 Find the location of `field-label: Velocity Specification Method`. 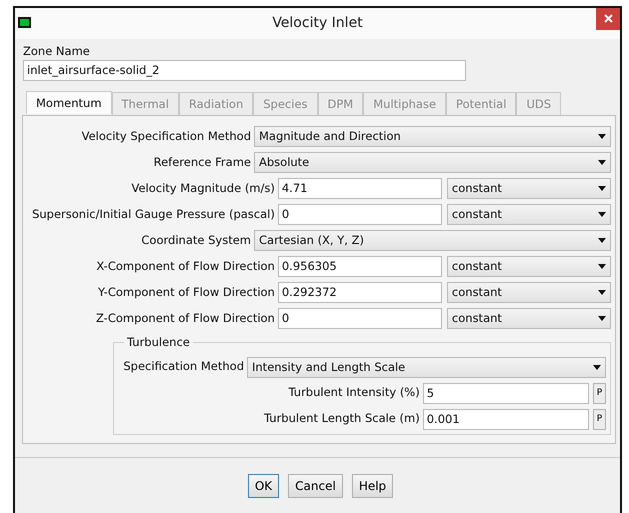

field-label: Velocity Specification Method is located at coordinates (166, 137).